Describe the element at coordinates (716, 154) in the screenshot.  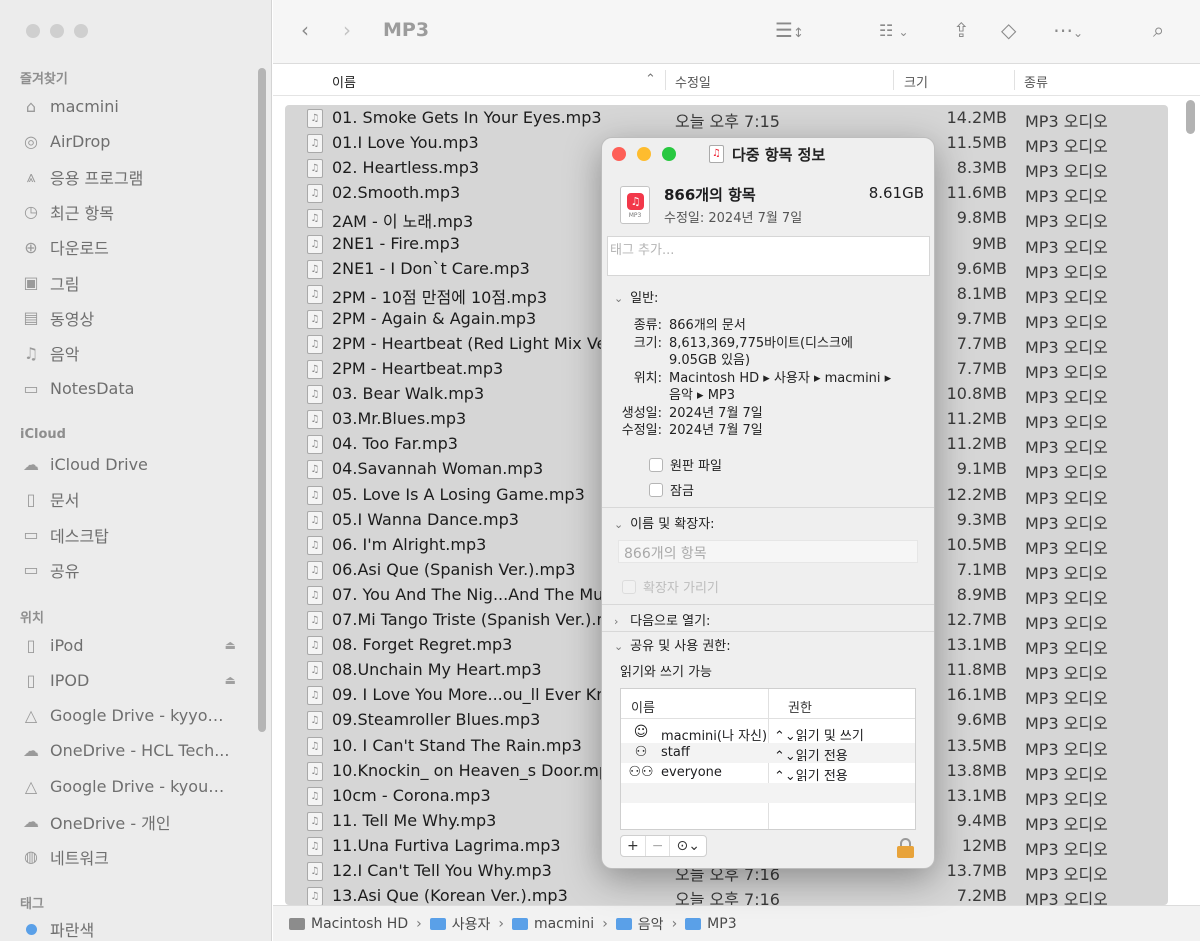
I see `music-file-icon: ♫` at that location.